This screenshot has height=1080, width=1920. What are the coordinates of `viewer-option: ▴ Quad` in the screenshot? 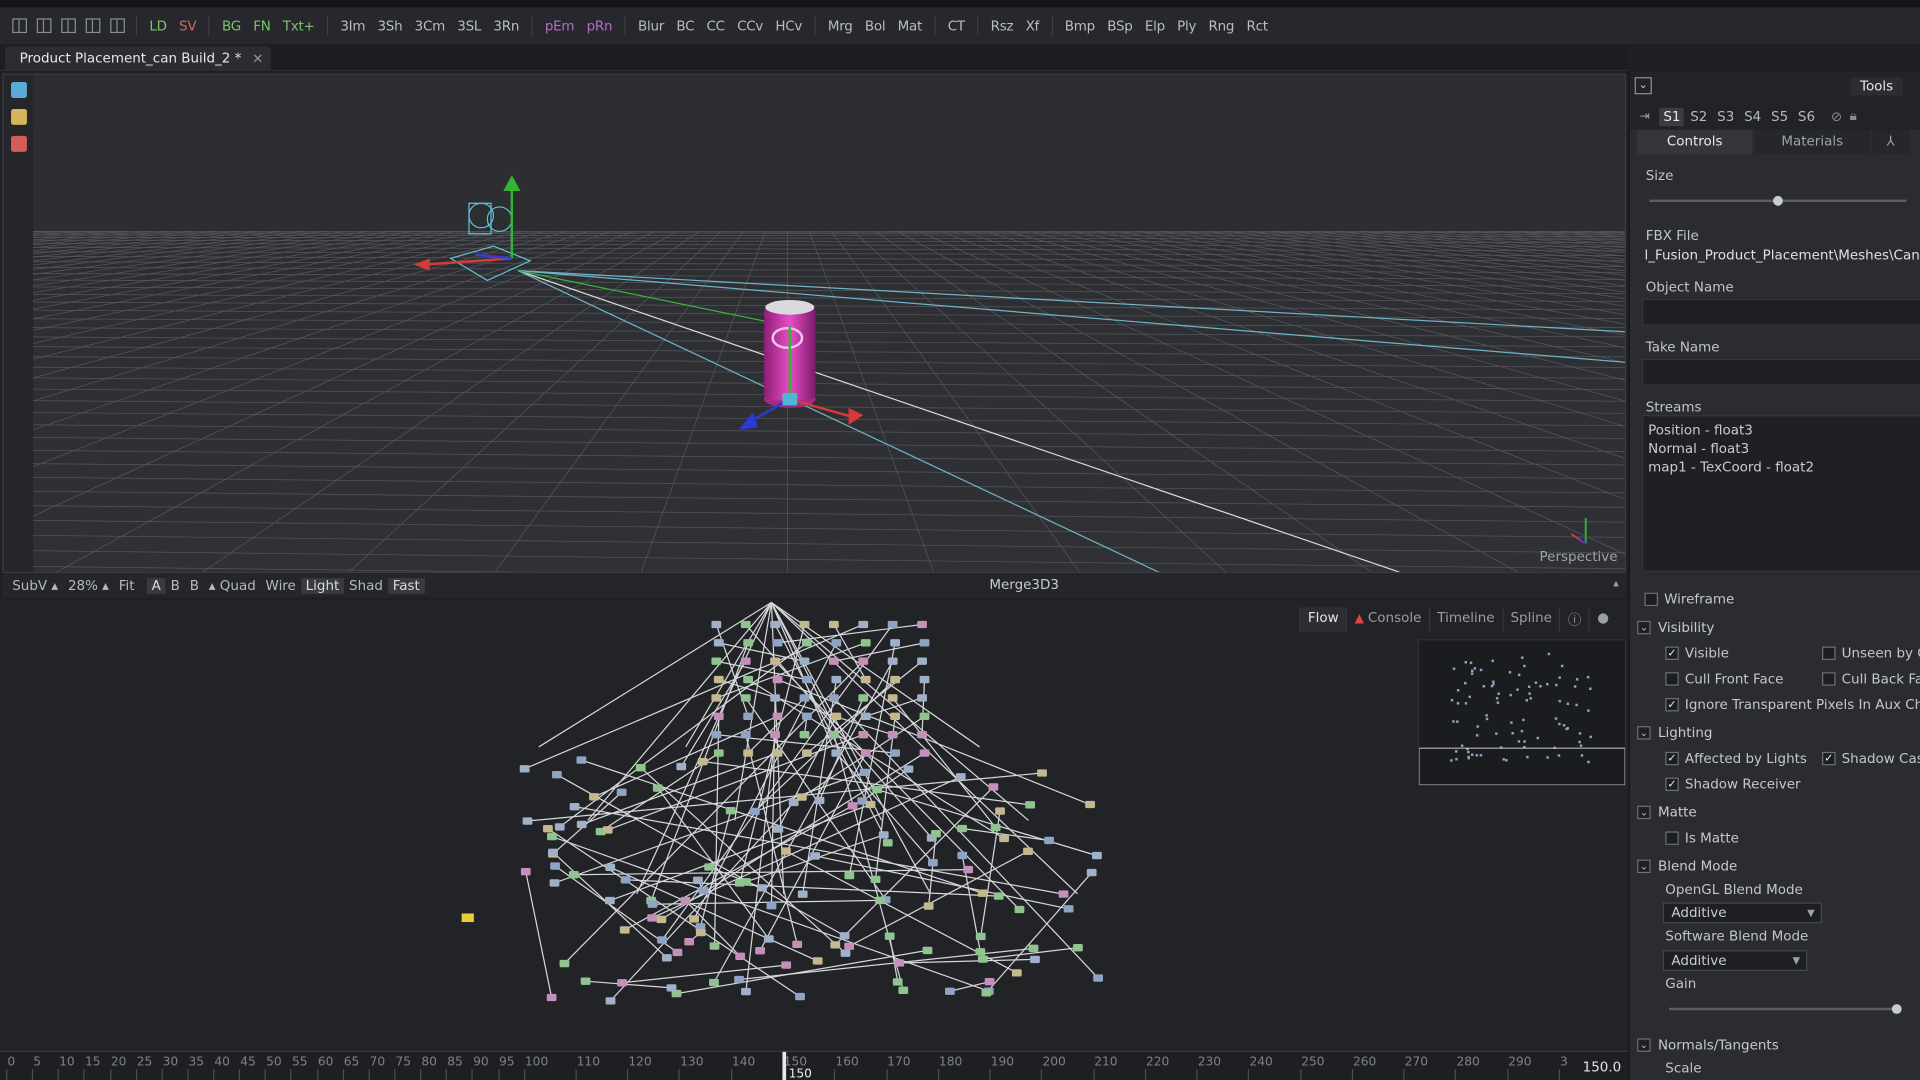 It's located at (232, 585).